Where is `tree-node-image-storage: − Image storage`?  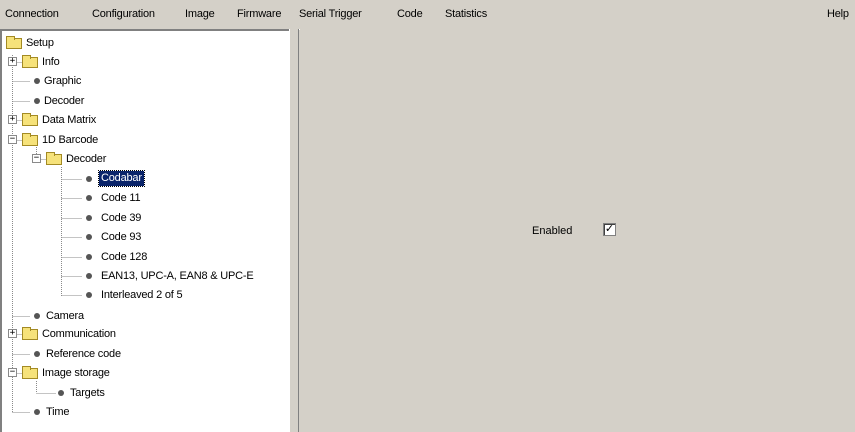
tree-node-image-storage: − Image storage is located at coordinates (75, 373).